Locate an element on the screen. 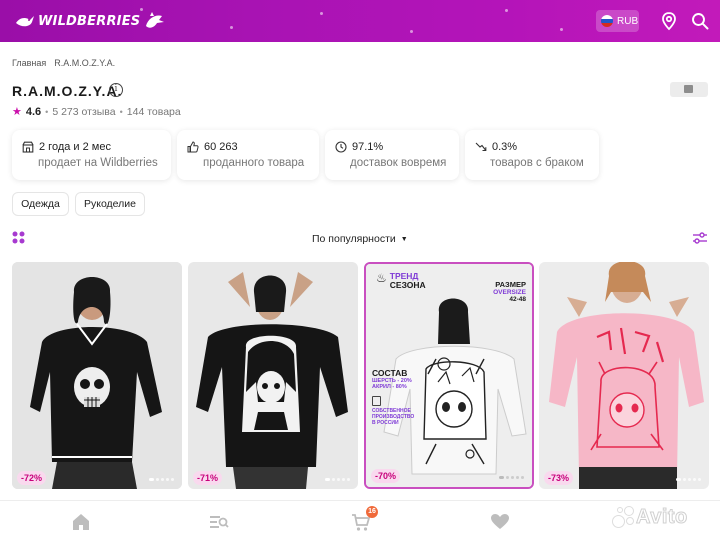 This screenshot has height=540, width=720. avito-logo-icon is located at coordinates (623, 517).